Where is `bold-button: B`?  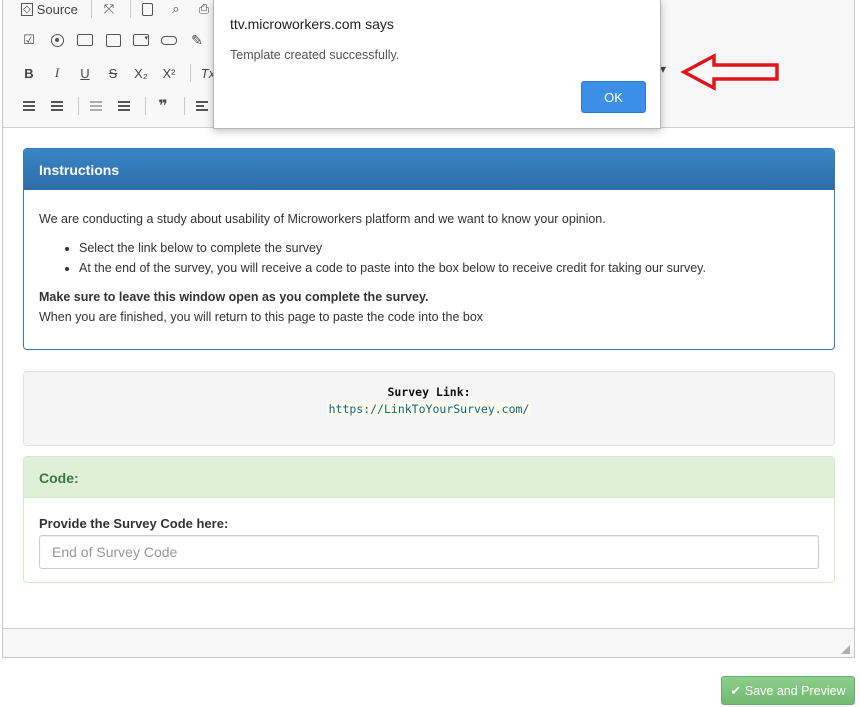
bold-button: B is located at coordinates (29, 73).